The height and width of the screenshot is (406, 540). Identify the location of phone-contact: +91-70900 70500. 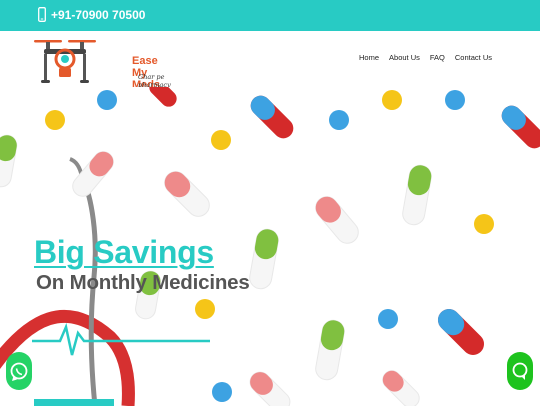
(91, 14).